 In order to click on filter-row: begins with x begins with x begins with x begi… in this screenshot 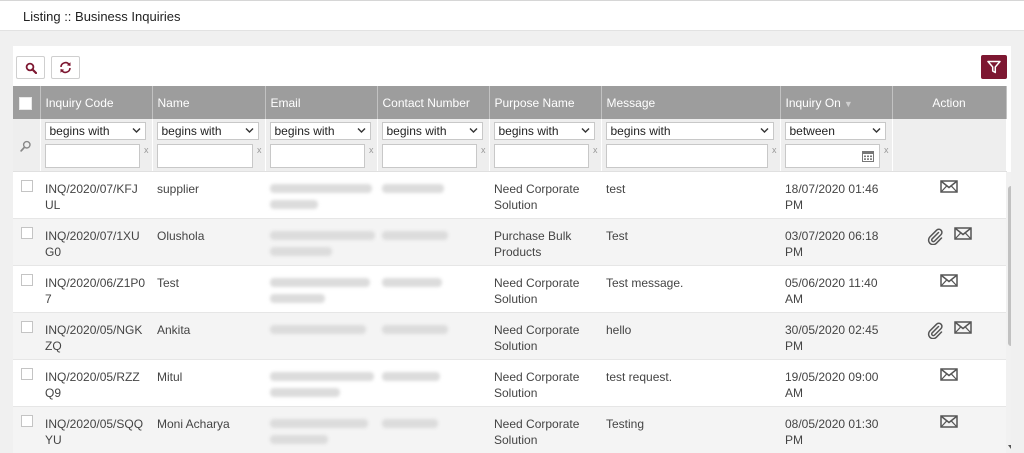, I will do `click(510, 145)`.